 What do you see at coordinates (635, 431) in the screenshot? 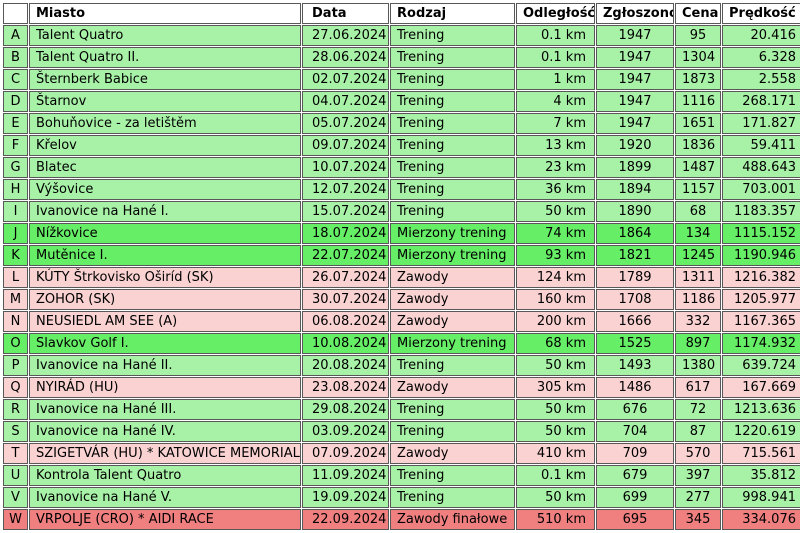
I see `cell-zgloszono: 704` at bounding box center [635, 431].